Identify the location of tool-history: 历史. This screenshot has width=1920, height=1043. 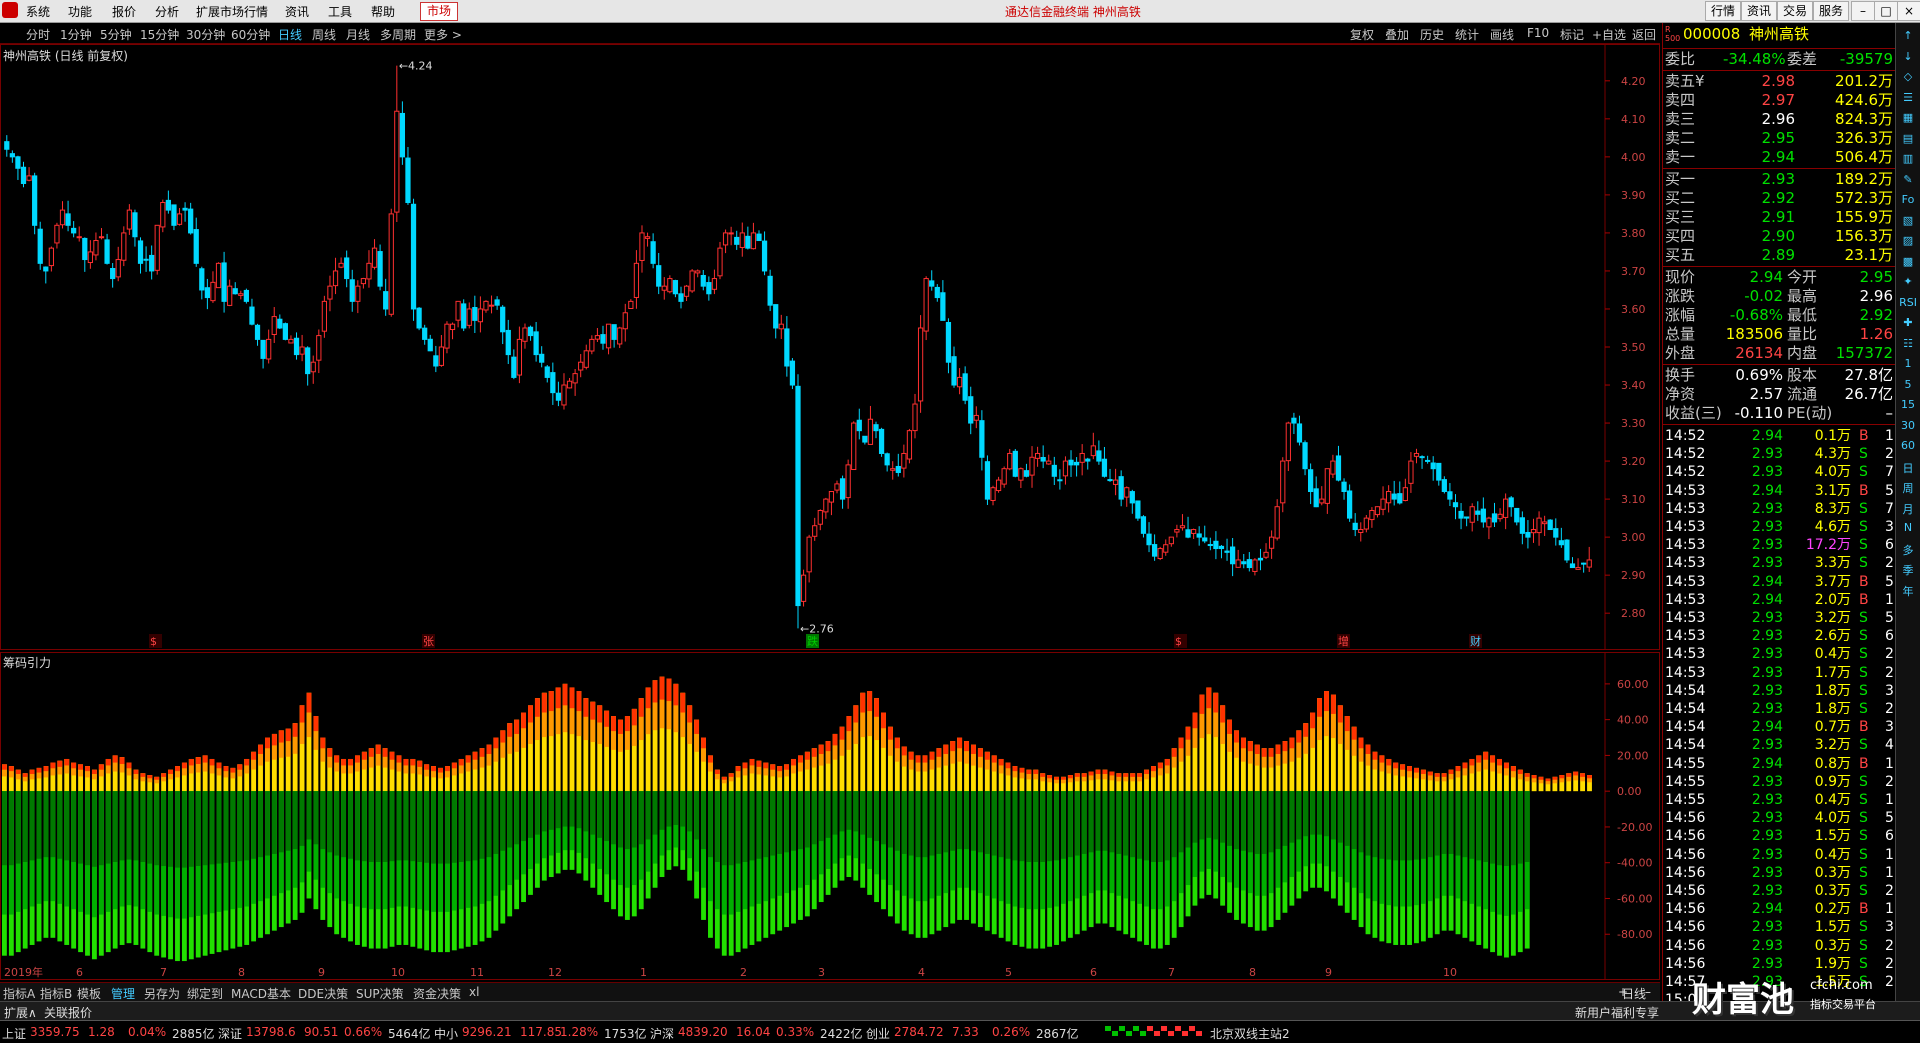
(1432, 34).